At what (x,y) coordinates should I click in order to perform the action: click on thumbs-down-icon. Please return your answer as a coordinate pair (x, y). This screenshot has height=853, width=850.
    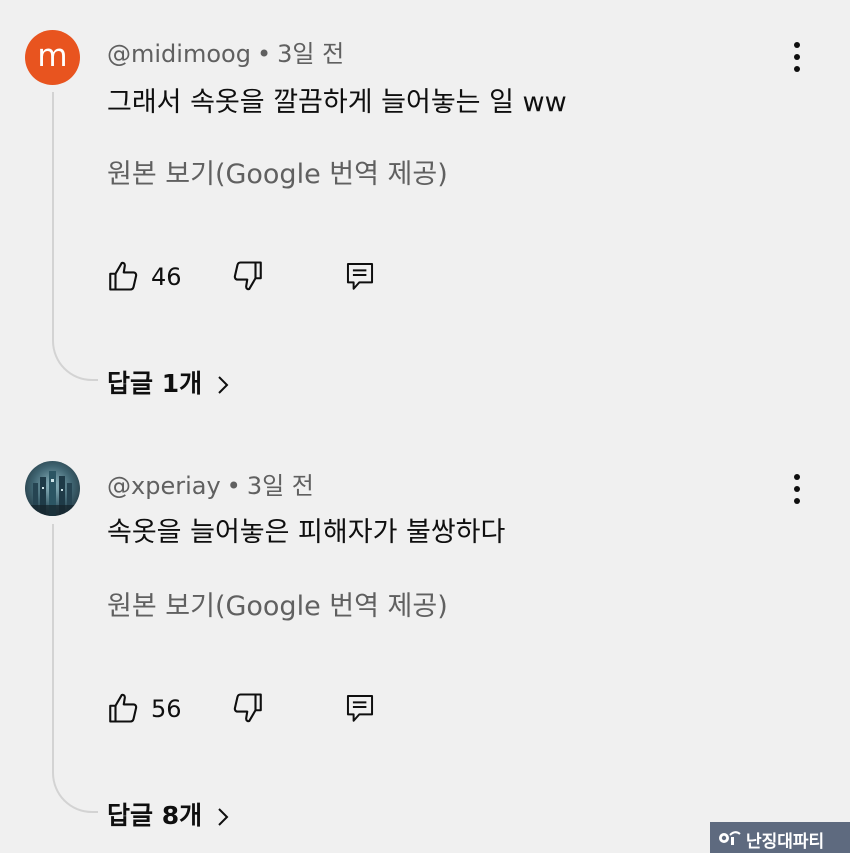
    Looking at the image, I should click on (247, 708).